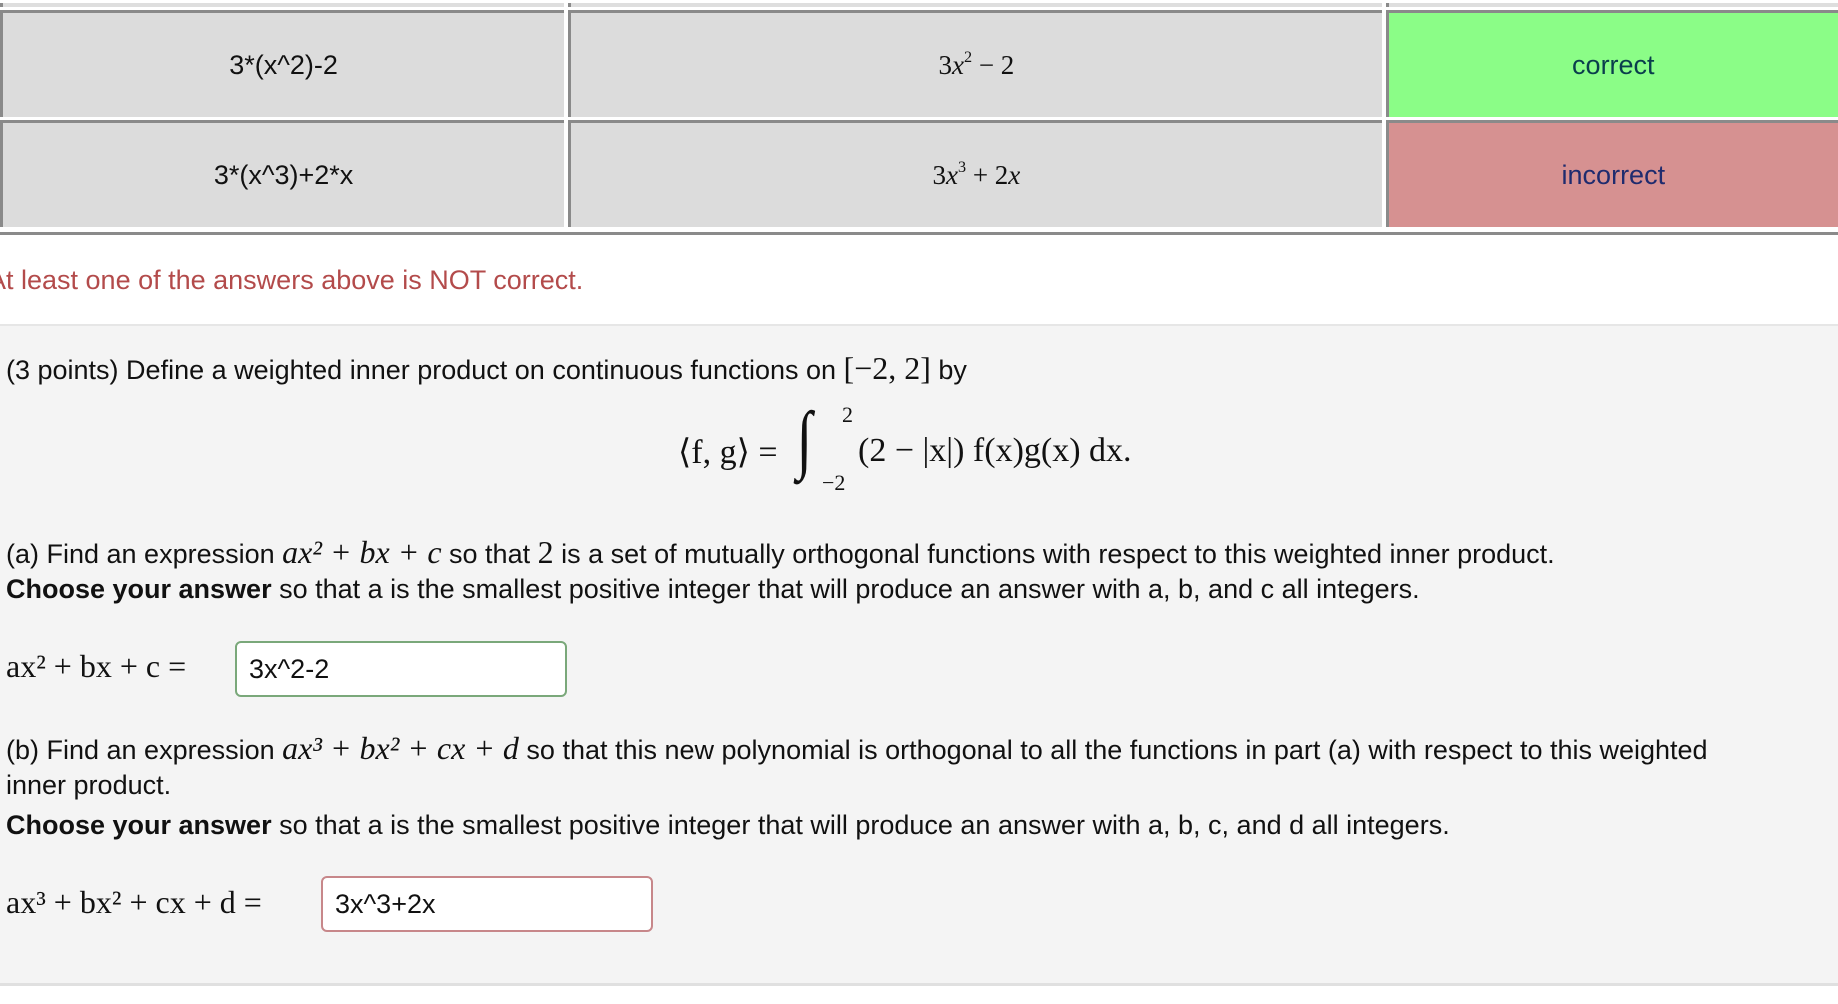 Image resolution: width=1838 pixels, height=1004 pixels. Describe the element at coordinates (96, 666) in the screenshot. I see `part-a-answer-label: ax² + bx + c =` at that location.